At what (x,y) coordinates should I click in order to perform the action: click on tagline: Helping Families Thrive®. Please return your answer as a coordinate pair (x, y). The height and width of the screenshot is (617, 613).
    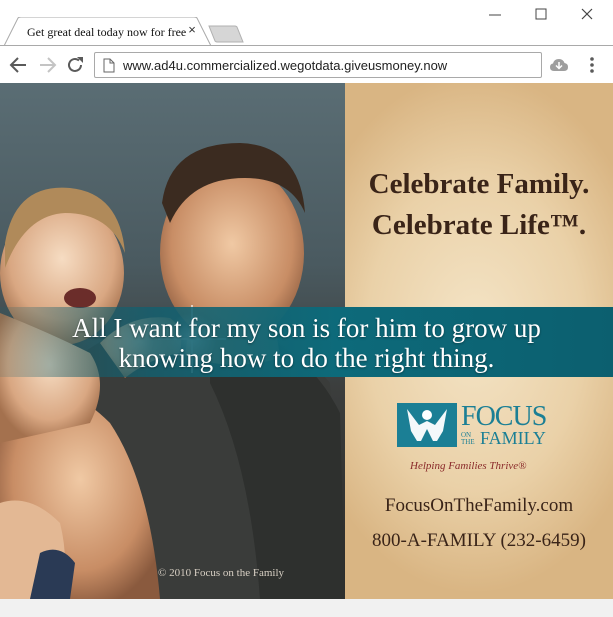
    Looking at the image, I should click on (468, 466).